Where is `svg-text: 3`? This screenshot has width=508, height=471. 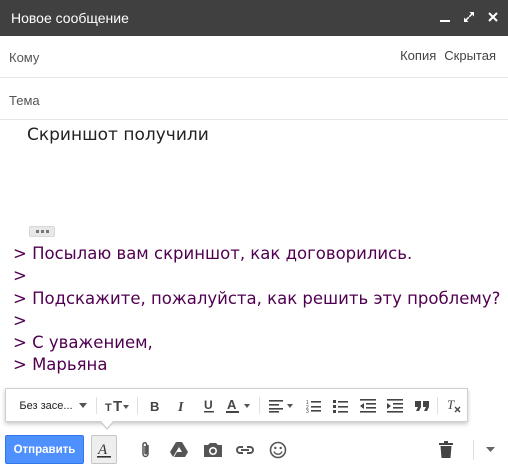 svg-text: 3 is located at coordinates (307, 411).